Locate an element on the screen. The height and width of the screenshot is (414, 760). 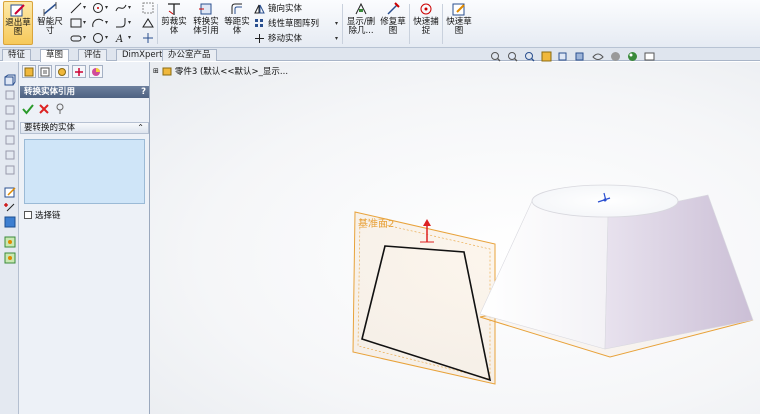
linear-pattern-icon is located at coordinates (259, 23).